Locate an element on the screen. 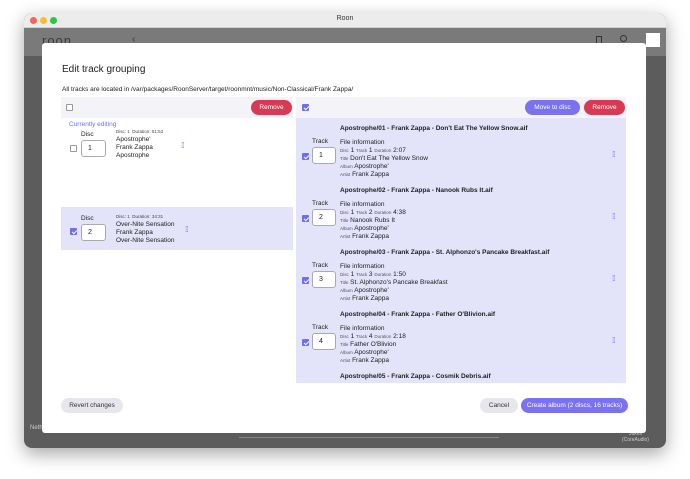 Image resolution: width=690 pixels, height=479 pixels. title-bar: Roon is located at coordinates (345, 20).